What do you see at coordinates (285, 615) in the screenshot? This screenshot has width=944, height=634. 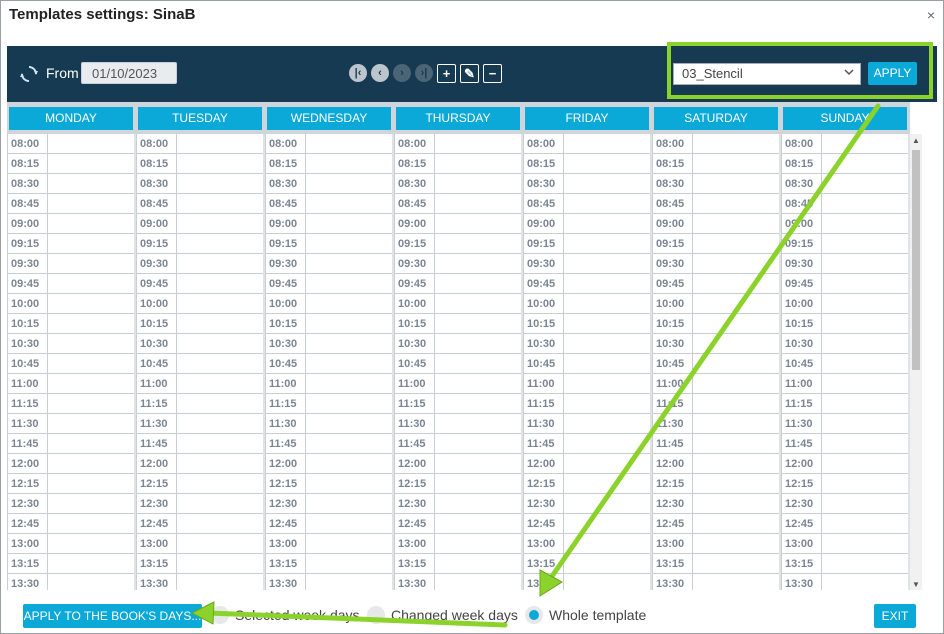 I see `radio-selected-week-days: Selected week days` at bounding box center [285, 615].